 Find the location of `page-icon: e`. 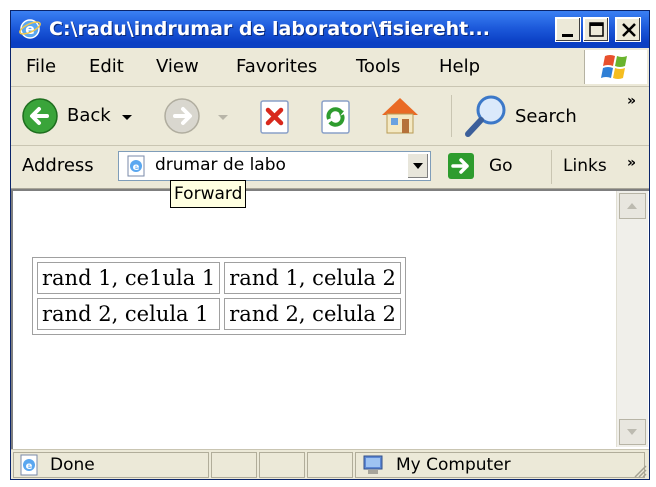

page-icon: e is located at coordinates (136, 166).